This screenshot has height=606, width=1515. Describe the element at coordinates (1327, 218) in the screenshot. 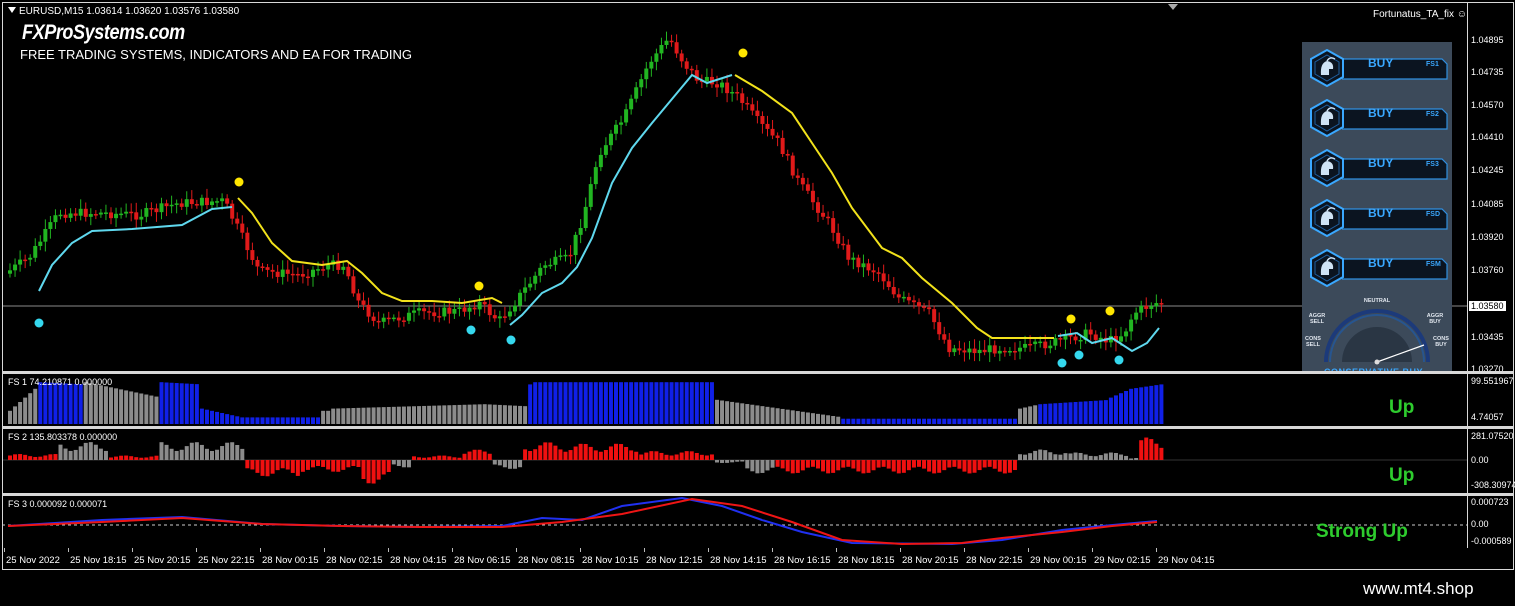

I see `spartan-helmet-icon` at that location.